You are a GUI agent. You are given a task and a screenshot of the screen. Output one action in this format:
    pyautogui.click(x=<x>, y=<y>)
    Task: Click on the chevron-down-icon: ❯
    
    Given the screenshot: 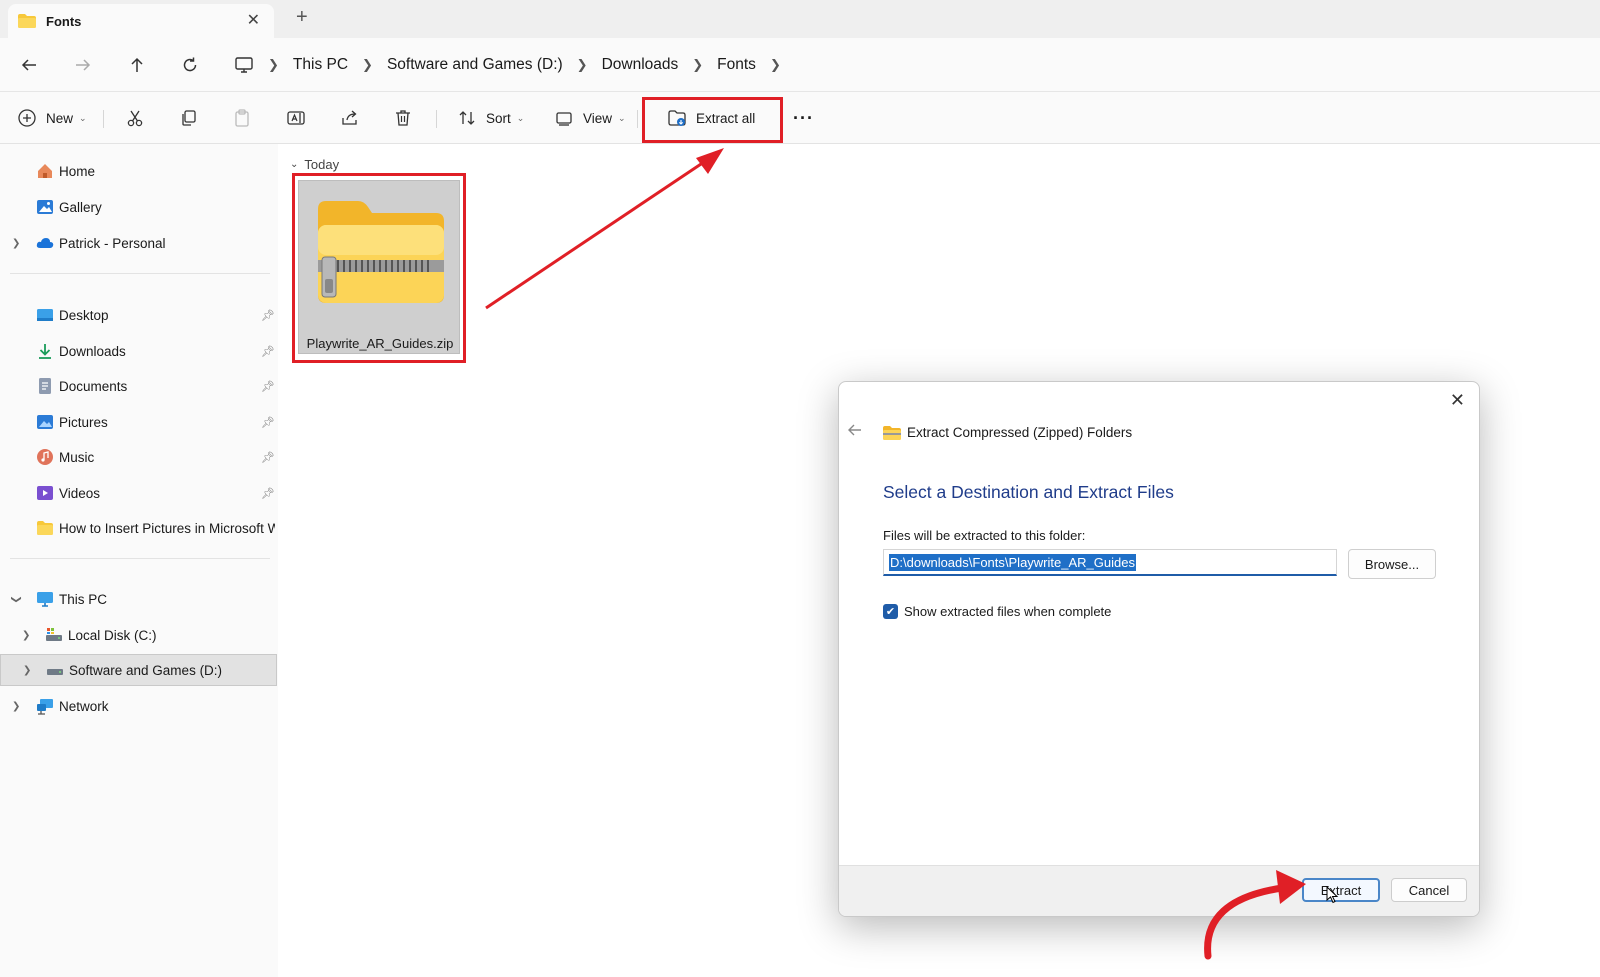 What is the action you would take?
    pyautogui.click(x=16, y=599)
    